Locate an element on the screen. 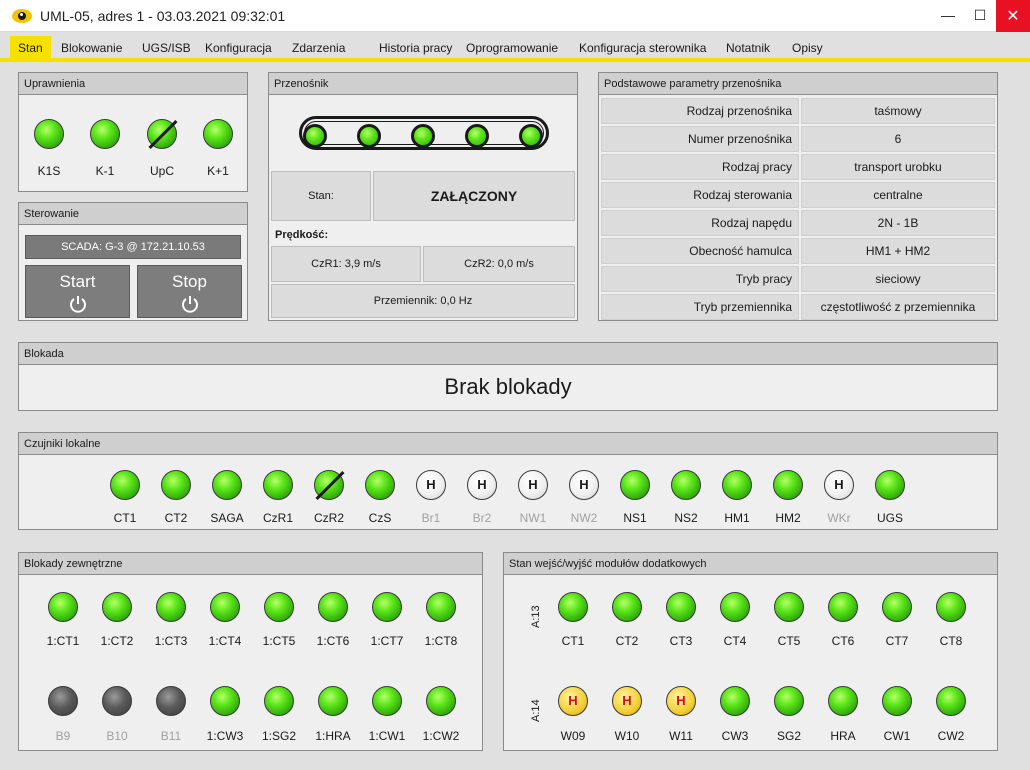 Image resolution: width=1030 pixels, height=770 pixels. power-icon is located at coordinates (77, 304).